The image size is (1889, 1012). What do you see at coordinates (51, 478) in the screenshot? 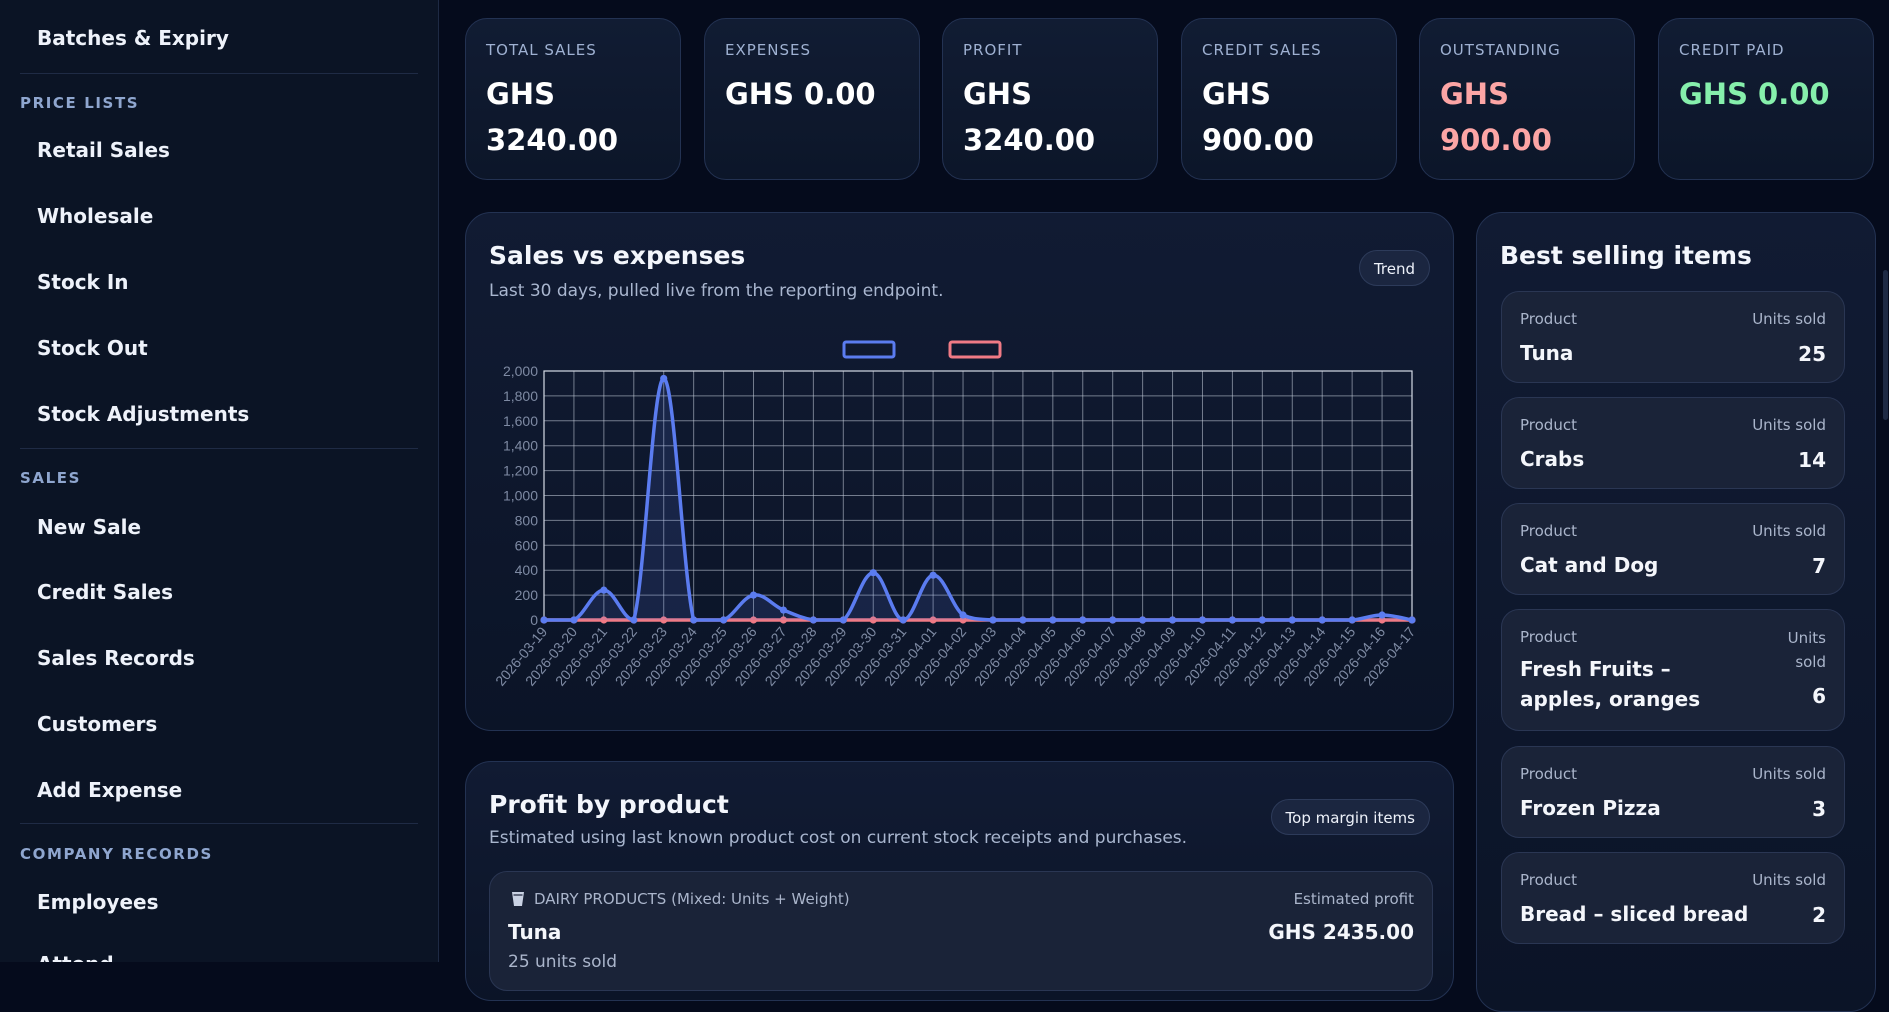
I see `sidebar-section-sales: SALES` at bounding box center [51, 478].